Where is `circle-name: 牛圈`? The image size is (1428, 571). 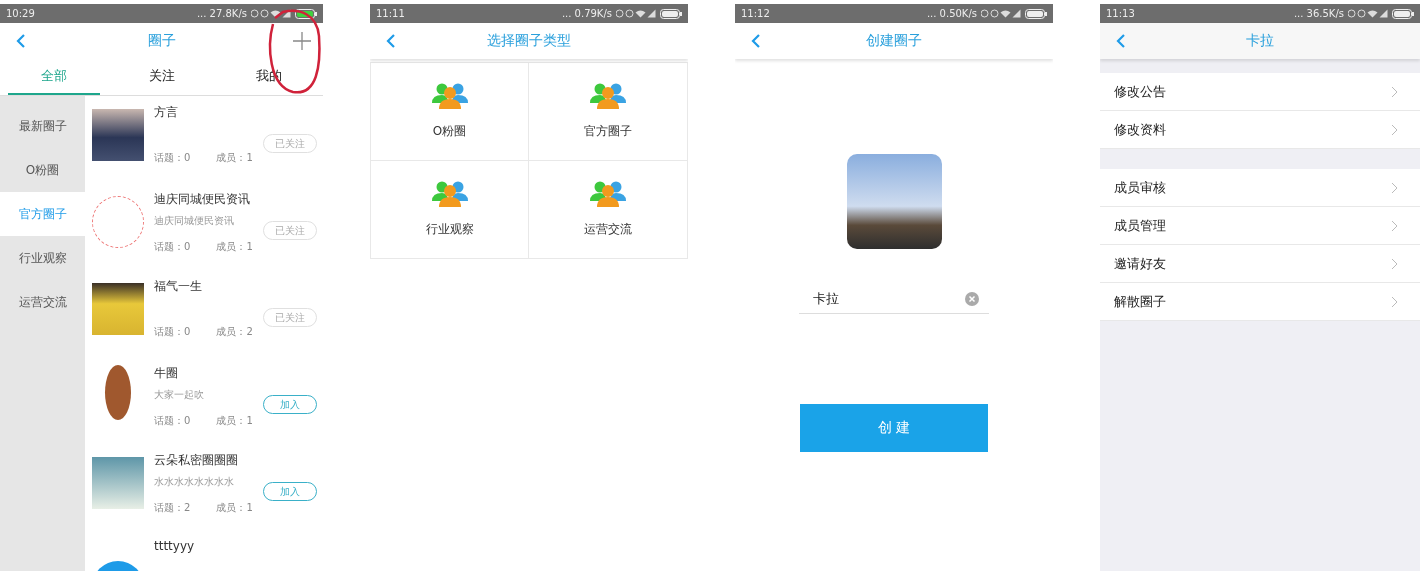 circle-name: 牛圈 is located at coordinates (166, 373).